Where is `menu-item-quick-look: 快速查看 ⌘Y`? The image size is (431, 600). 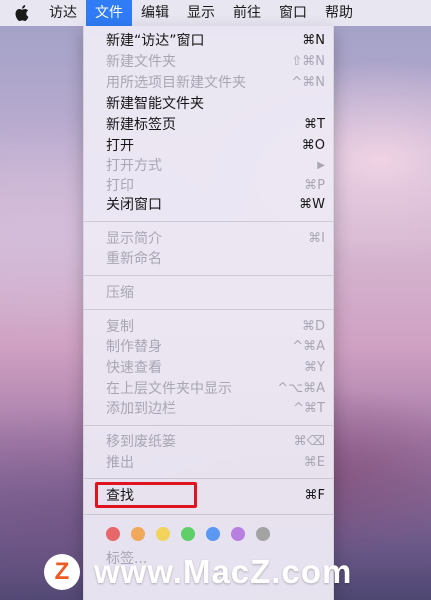 menu-item-quick-look: 快速查看 ⌘Y is located at coordinates (208, 367).